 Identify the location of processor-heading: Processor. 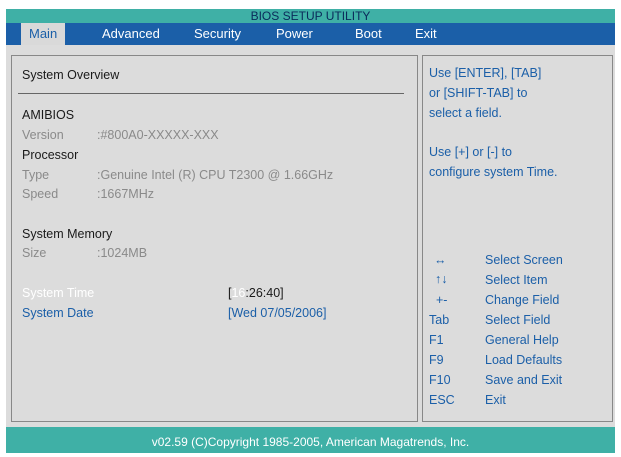
(50, 155).